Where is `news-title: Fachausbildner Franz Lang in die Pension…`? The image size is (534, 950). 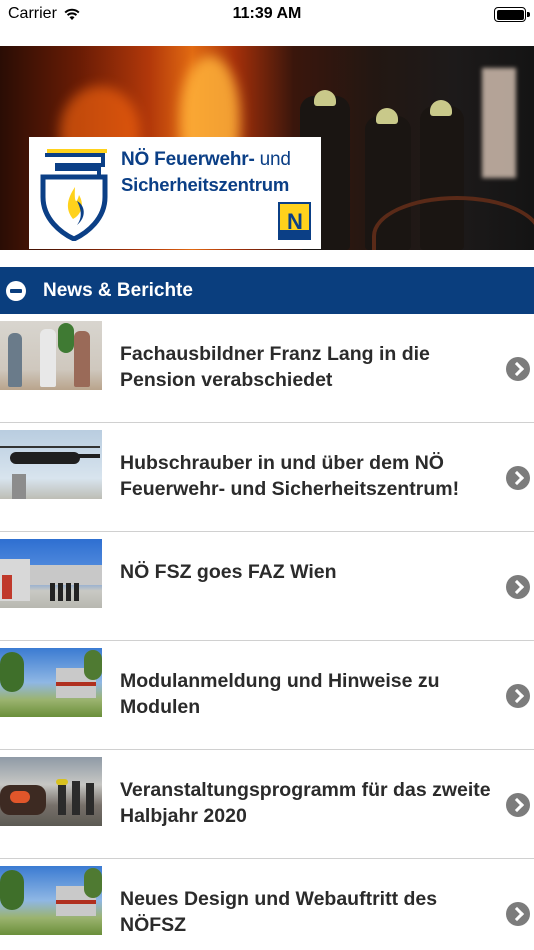 news-title: Fachausbildner Franz Lang in die Pension… is located at coordinates (275, 367).